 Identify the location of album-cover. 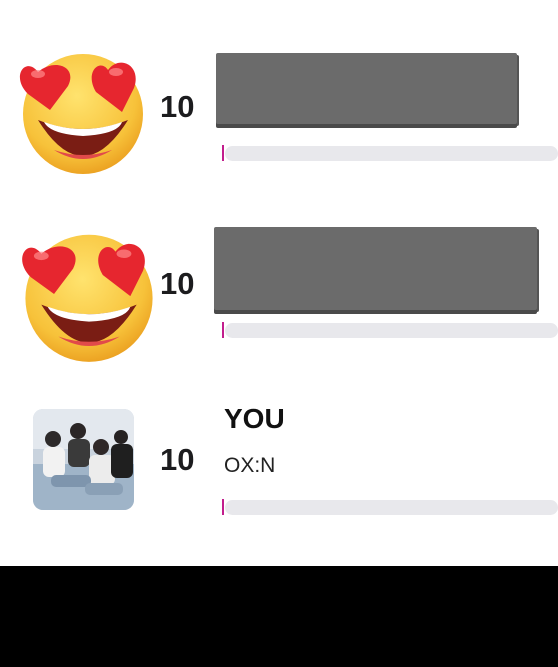
(83, 459).